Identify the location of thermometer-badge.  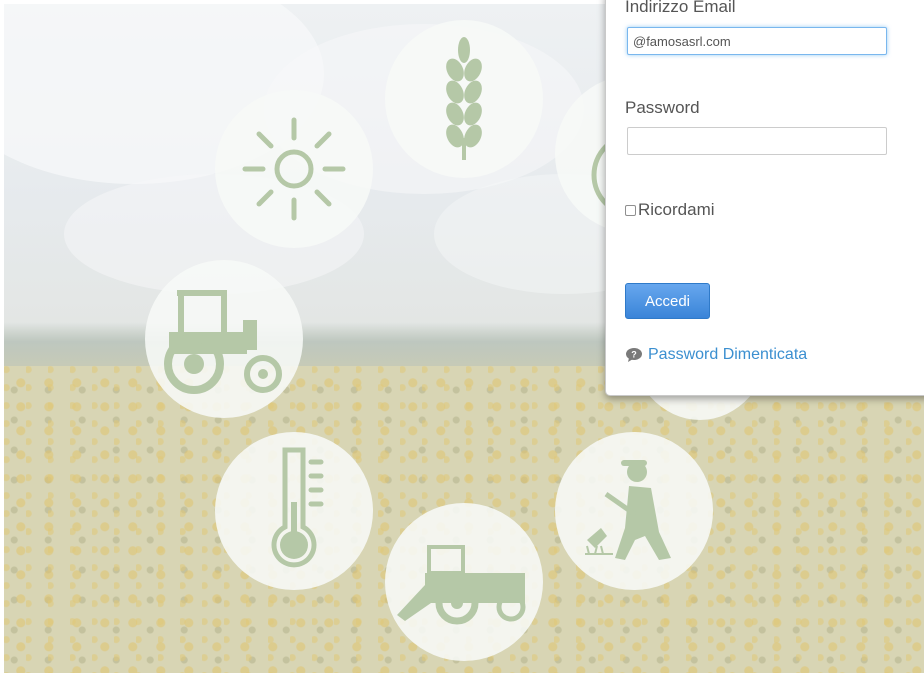
(294, 511).